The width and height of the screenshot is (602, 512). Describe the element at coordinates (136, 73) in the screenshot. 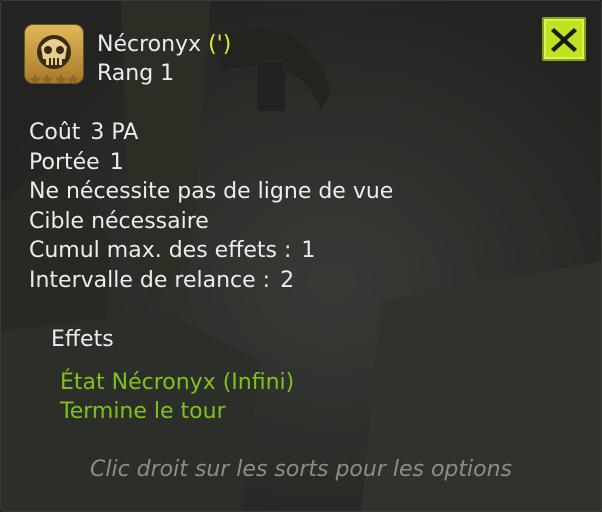

I see `spell-rank: Rang 1` at that location.